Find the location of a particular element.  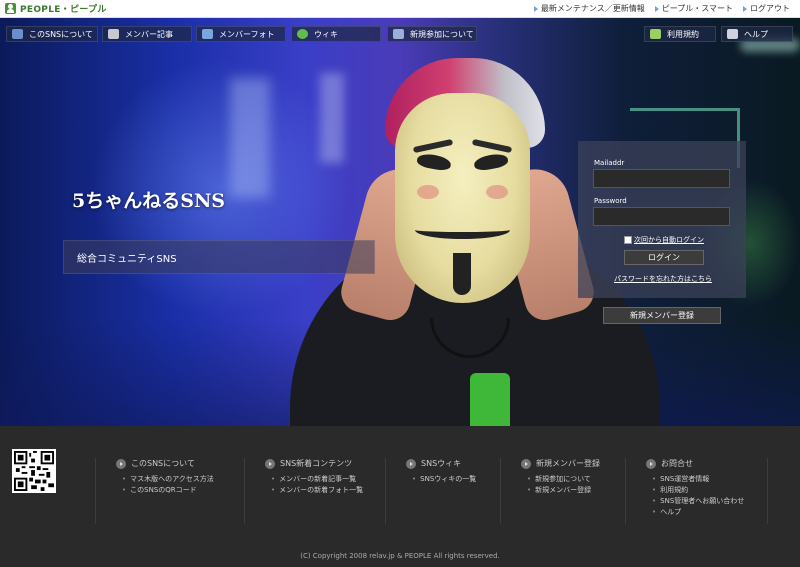

autologin-label: 次回から自動ログイン is located at coordinates (669, 240).